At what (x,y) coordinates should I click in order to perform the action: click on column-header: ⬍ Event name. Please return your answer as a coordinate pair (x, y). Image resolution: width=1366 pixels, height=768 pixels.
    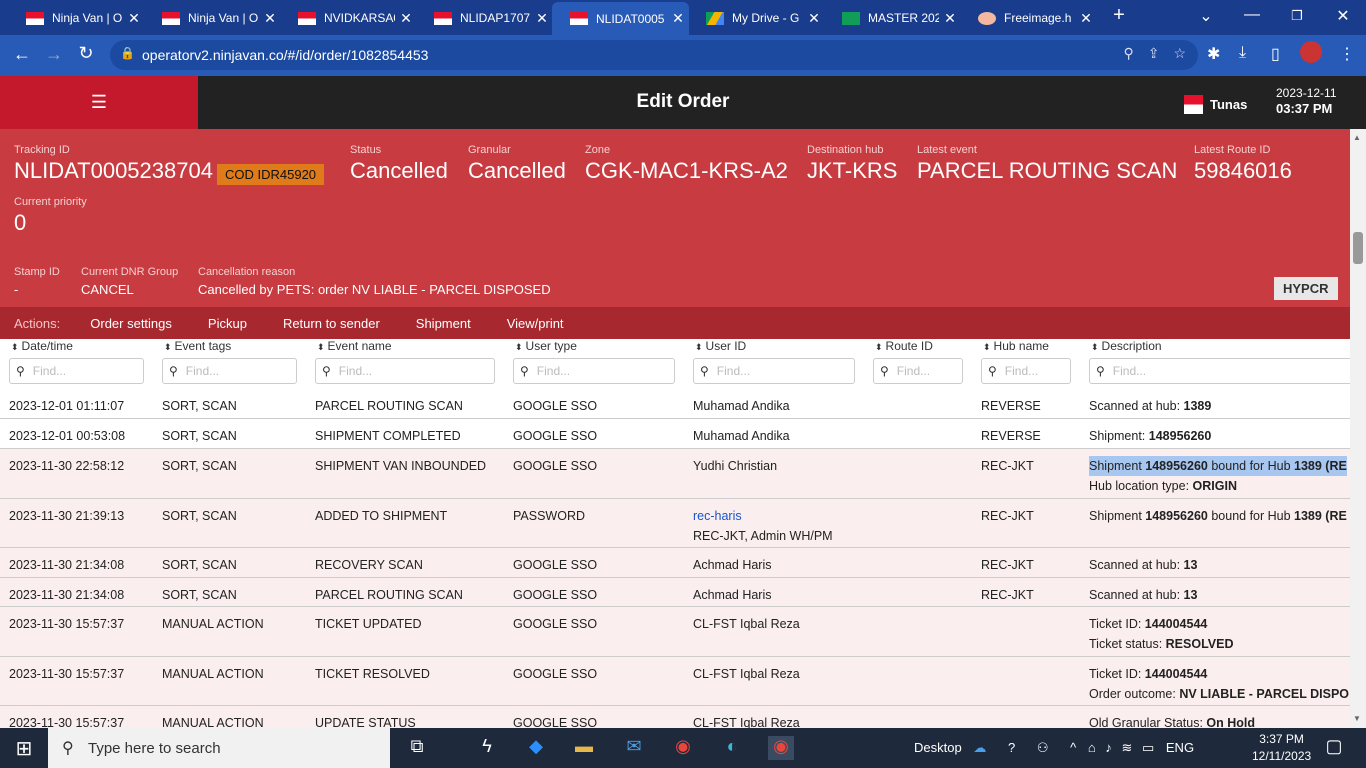
    Looking at the image, I should click on (354, 346).